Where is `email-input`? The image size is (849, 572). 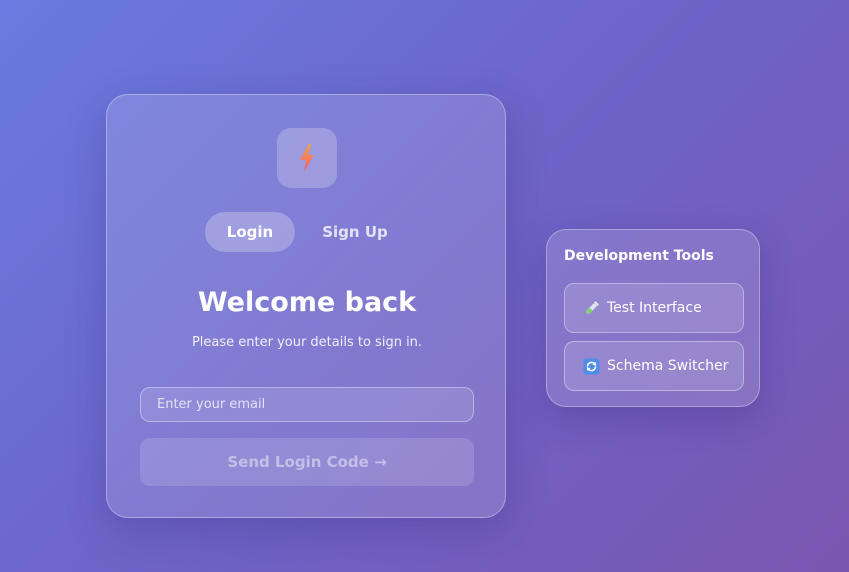 email-input is located at coordinates (307, 404).